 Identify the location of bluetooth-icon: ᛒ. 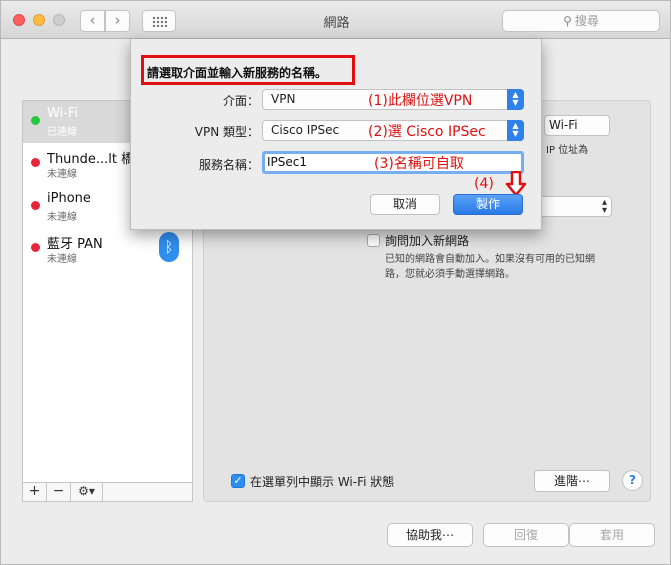
(169, 247).